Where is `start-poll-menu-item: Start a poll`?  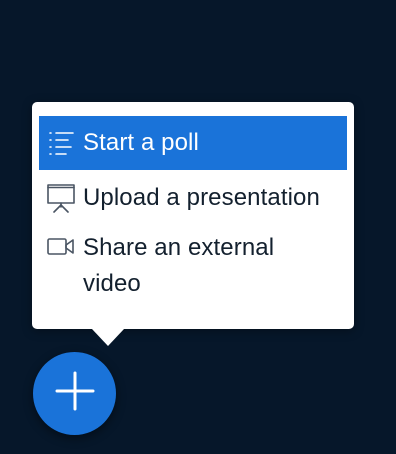
start-poll-menu-item: Start a poll is located at coordinates (193, 143).